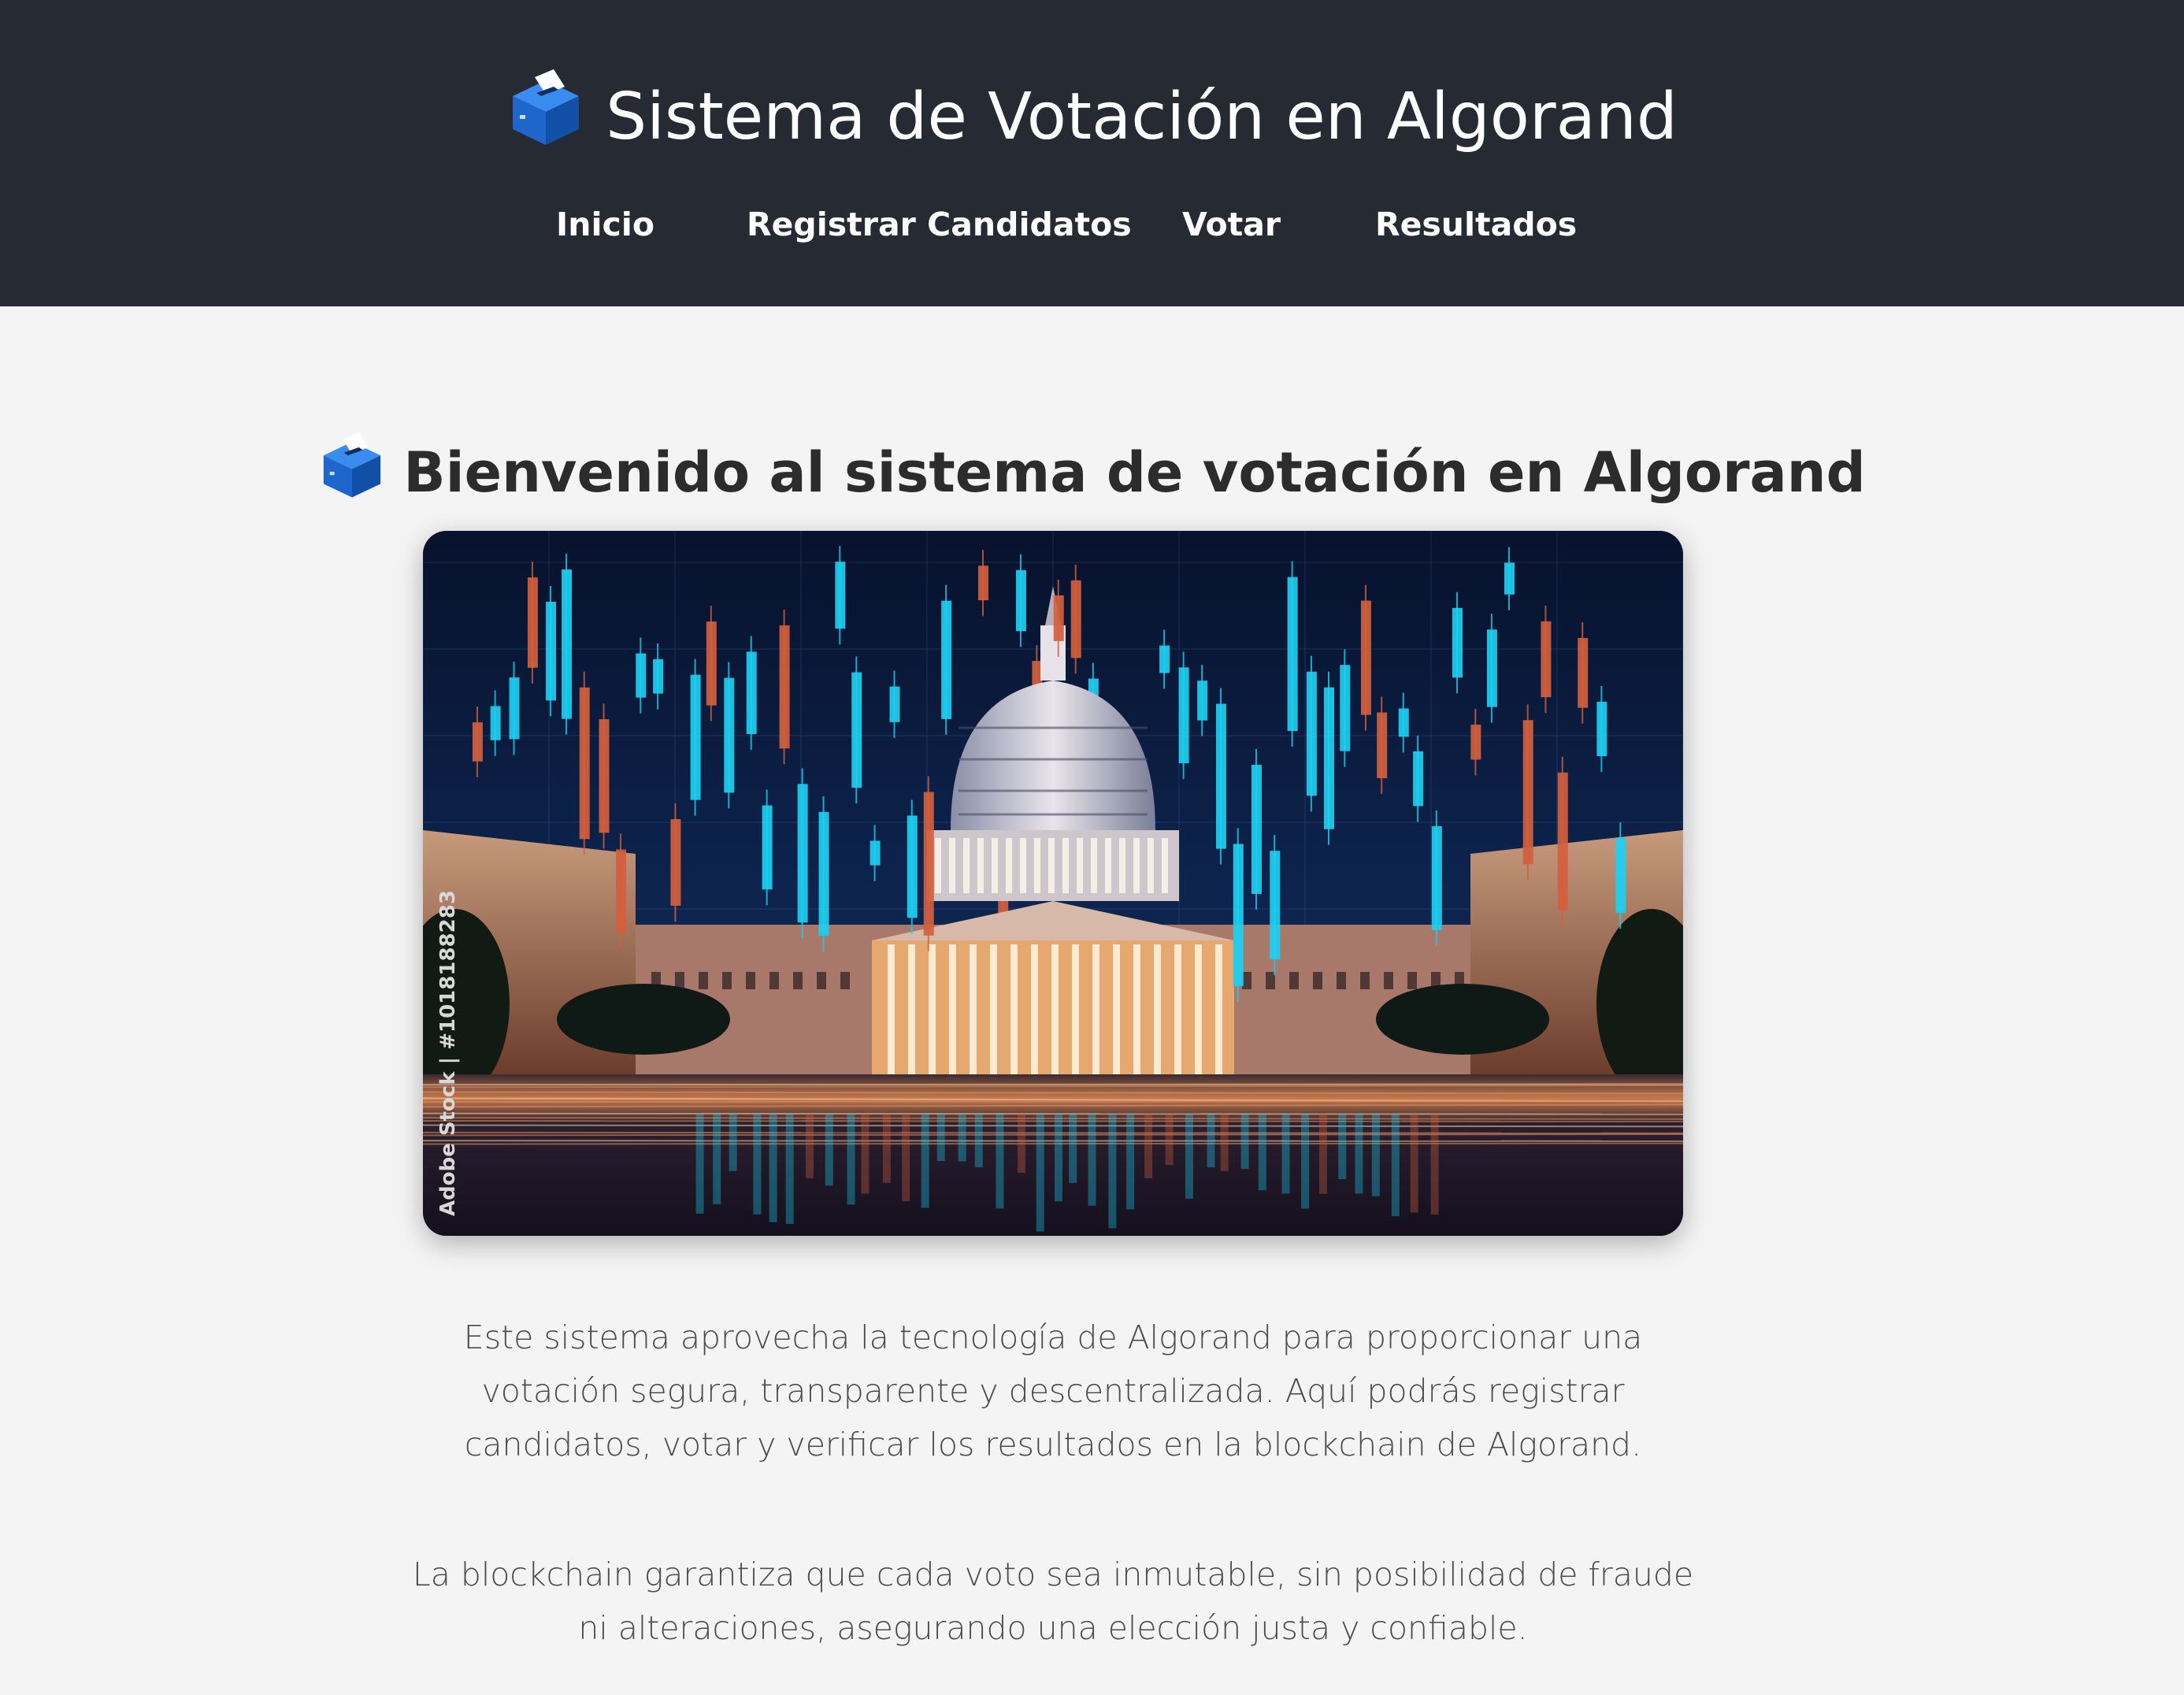 Image resolution: width=2184 pixels, height=1695 pixels. Describe the element at coordinates (1476, 225) in the screenshot. I see `nav-resultados: Resultados` at that location.